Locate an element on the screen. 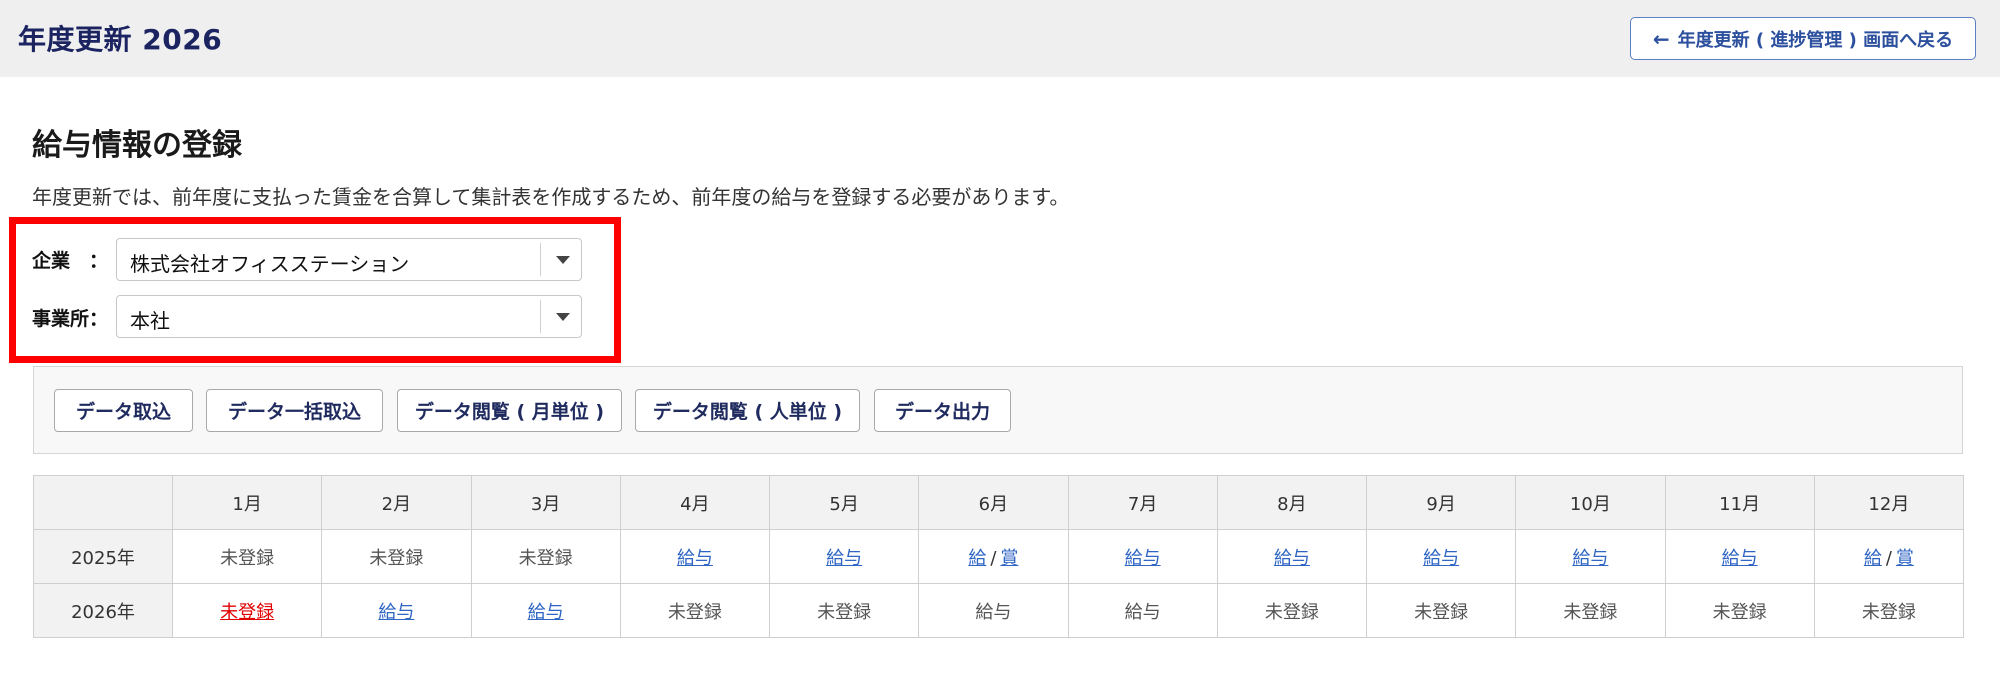  month-header: 4月 is located at coordinates (695, 502).